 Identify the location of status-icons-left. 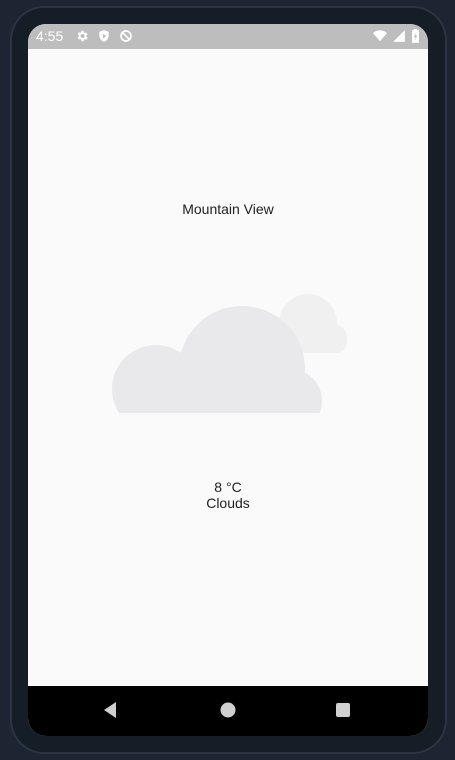
(104, 36).